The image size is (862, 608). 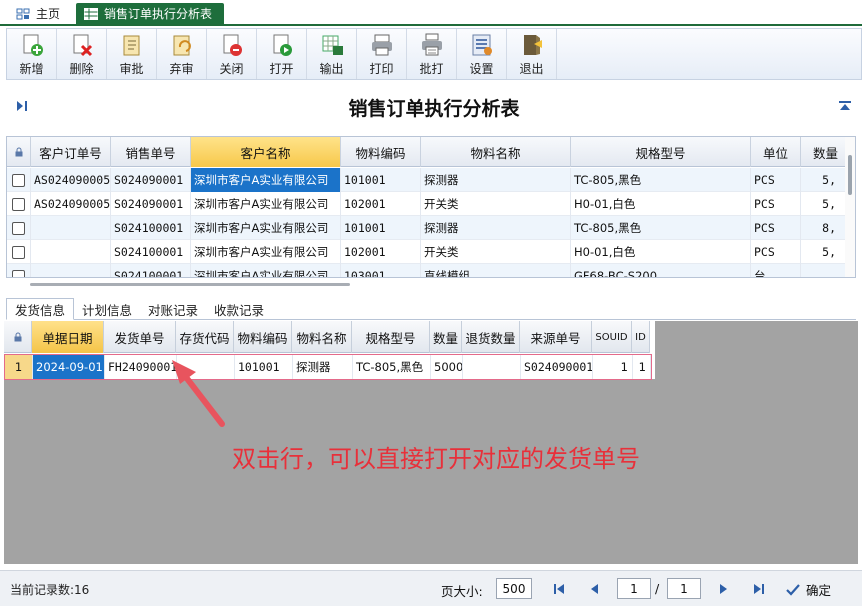 What do you see at coordinates (634, 588) in the screenshot?
I see `current-page-input: 1` at bounding box center [634, 588].